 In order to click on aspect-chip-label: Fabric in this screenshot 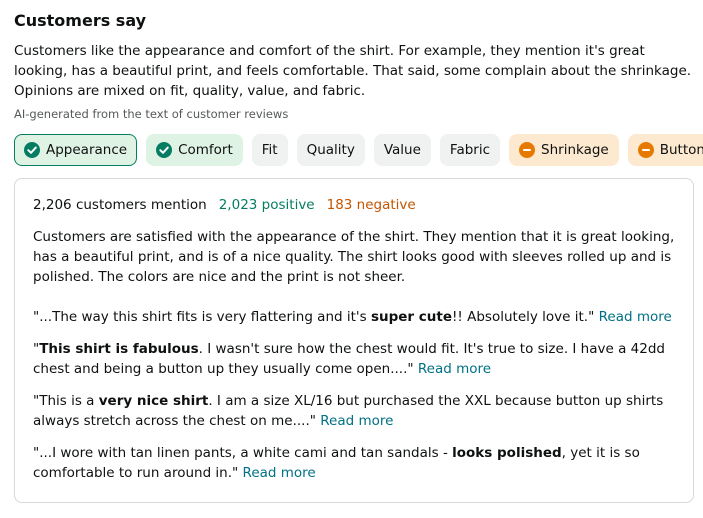, I will do `click(470, 150)`.